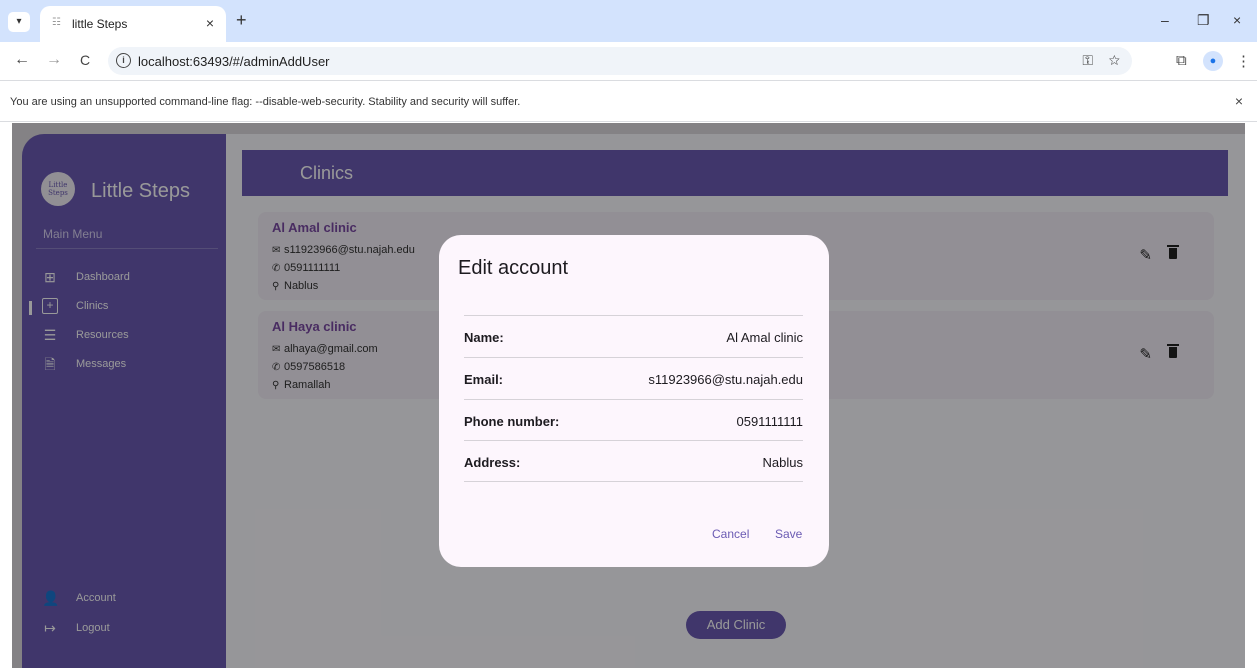  Describe the element at coordinates (513, 268) in the screenshot. I see `dialog-title: Edit account` at that location.